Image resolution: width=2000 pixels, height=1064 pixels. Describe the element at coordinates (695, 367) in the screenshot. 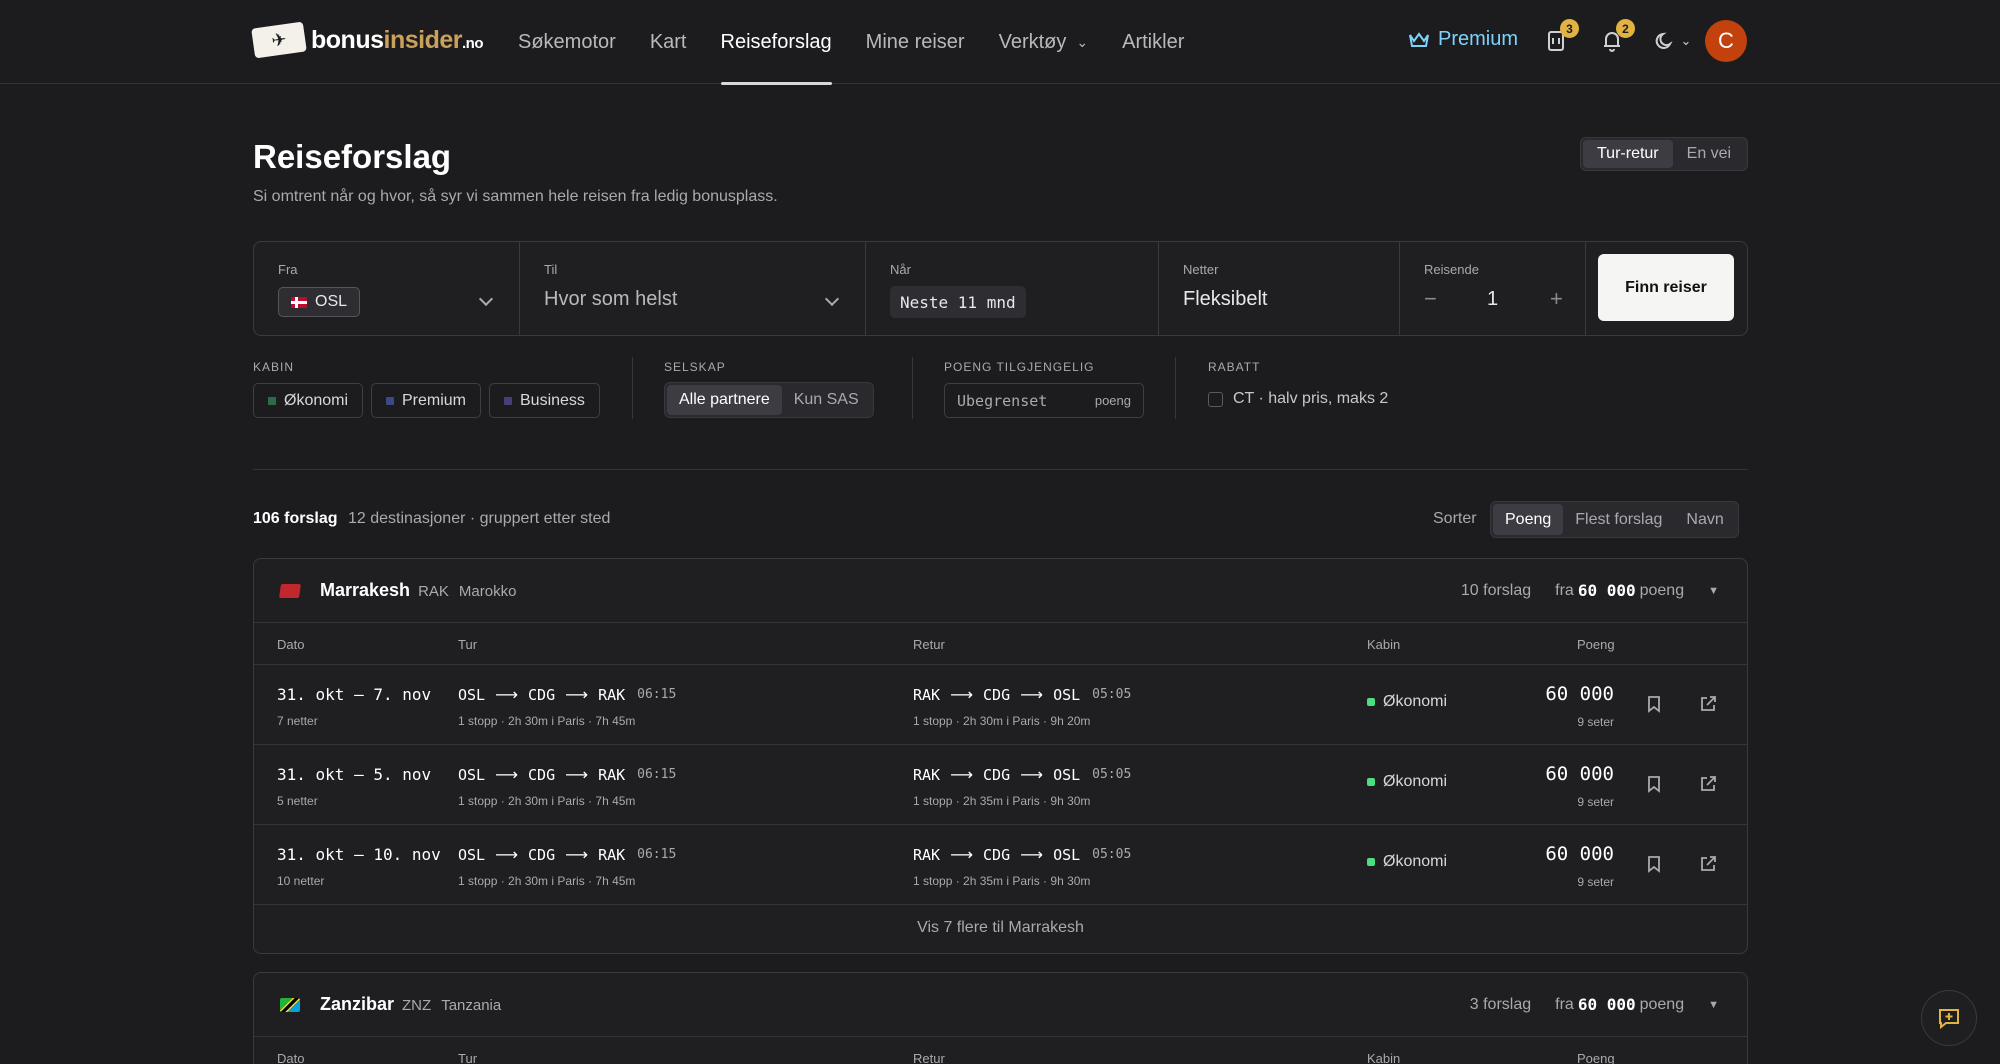

I see `company-filter-label: SELSKAP` at that location.